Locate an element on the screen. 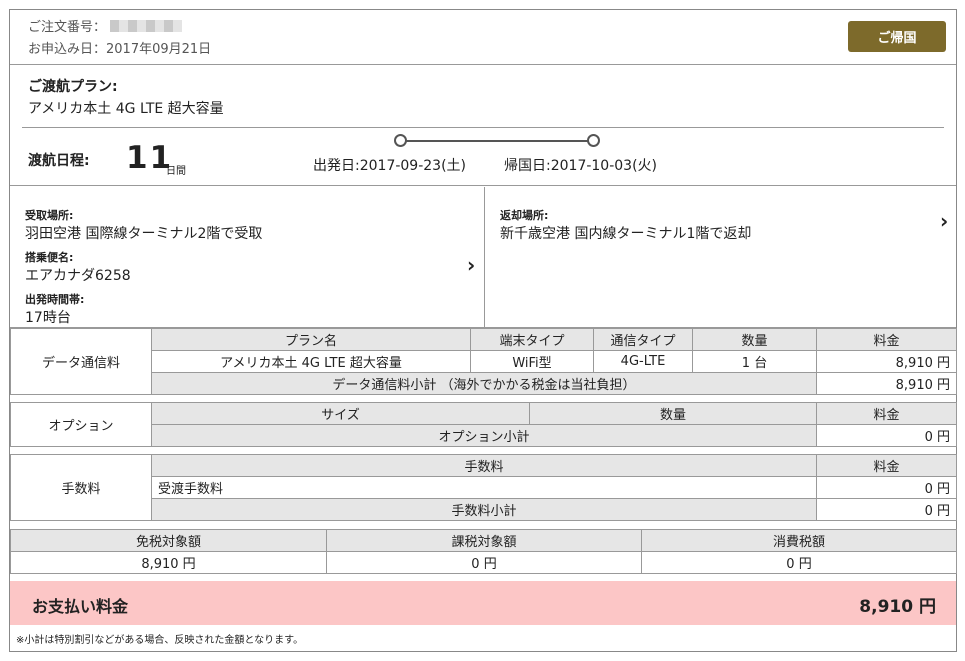 This screenshot has width=965, height=661. table-row: 受渡手数料 0 円 is located at coordinates (484, 487).